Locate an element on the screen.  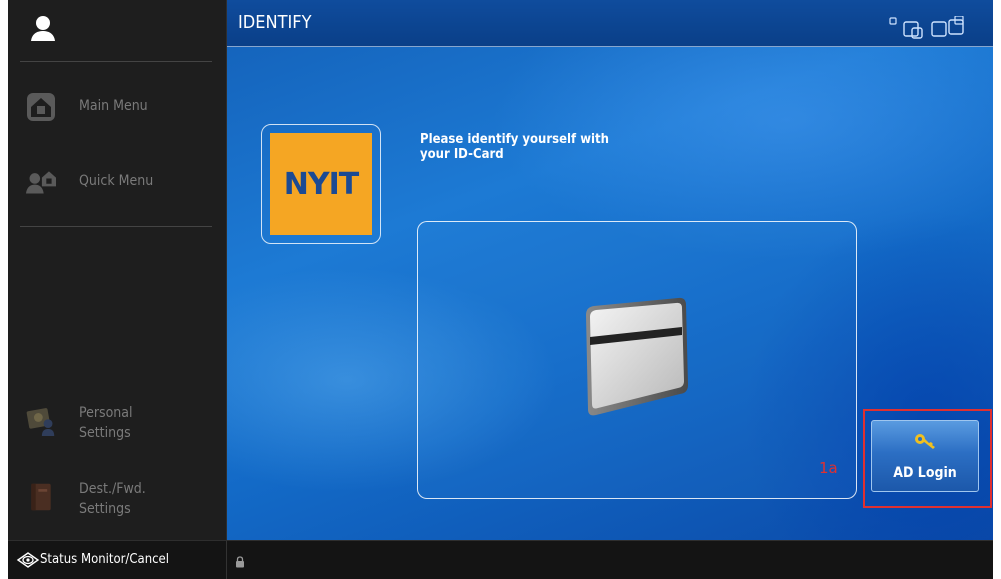
sidebar-item-label: Personal Settings is located at coordinates (106, 423).